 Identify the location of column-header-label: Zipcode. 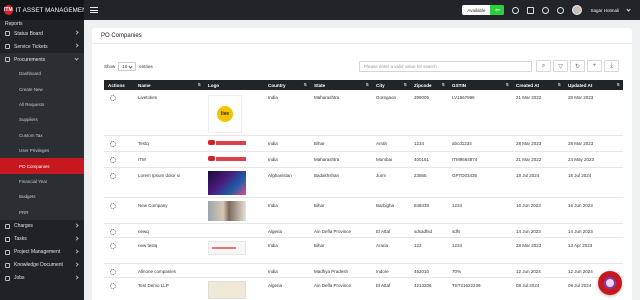
(423, 85).